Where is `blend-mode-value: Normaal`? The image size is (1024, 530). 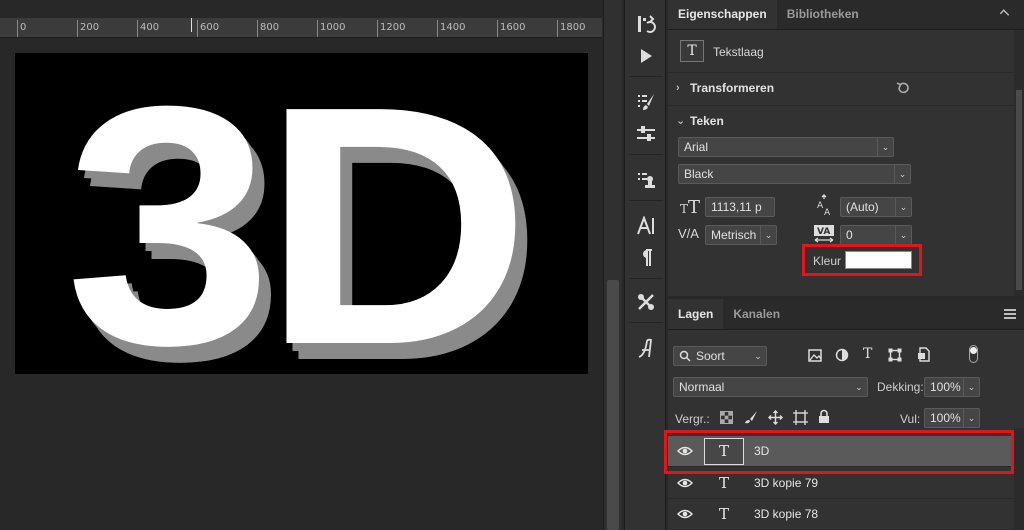 blend-mode-value: Normaal is located at coordinates (702, 387).